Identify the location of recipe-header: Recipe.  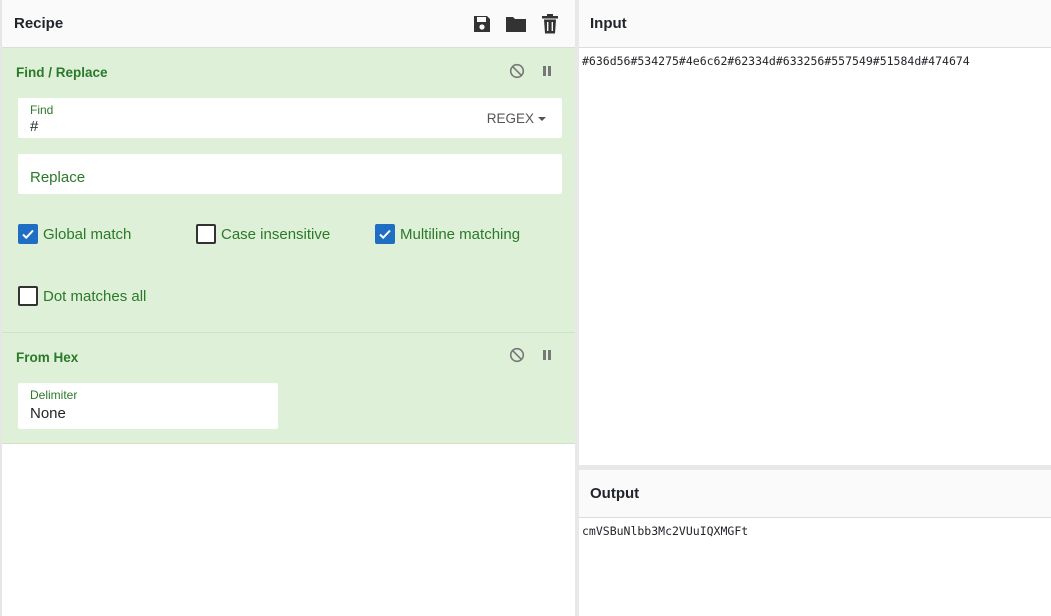
(288, 24).